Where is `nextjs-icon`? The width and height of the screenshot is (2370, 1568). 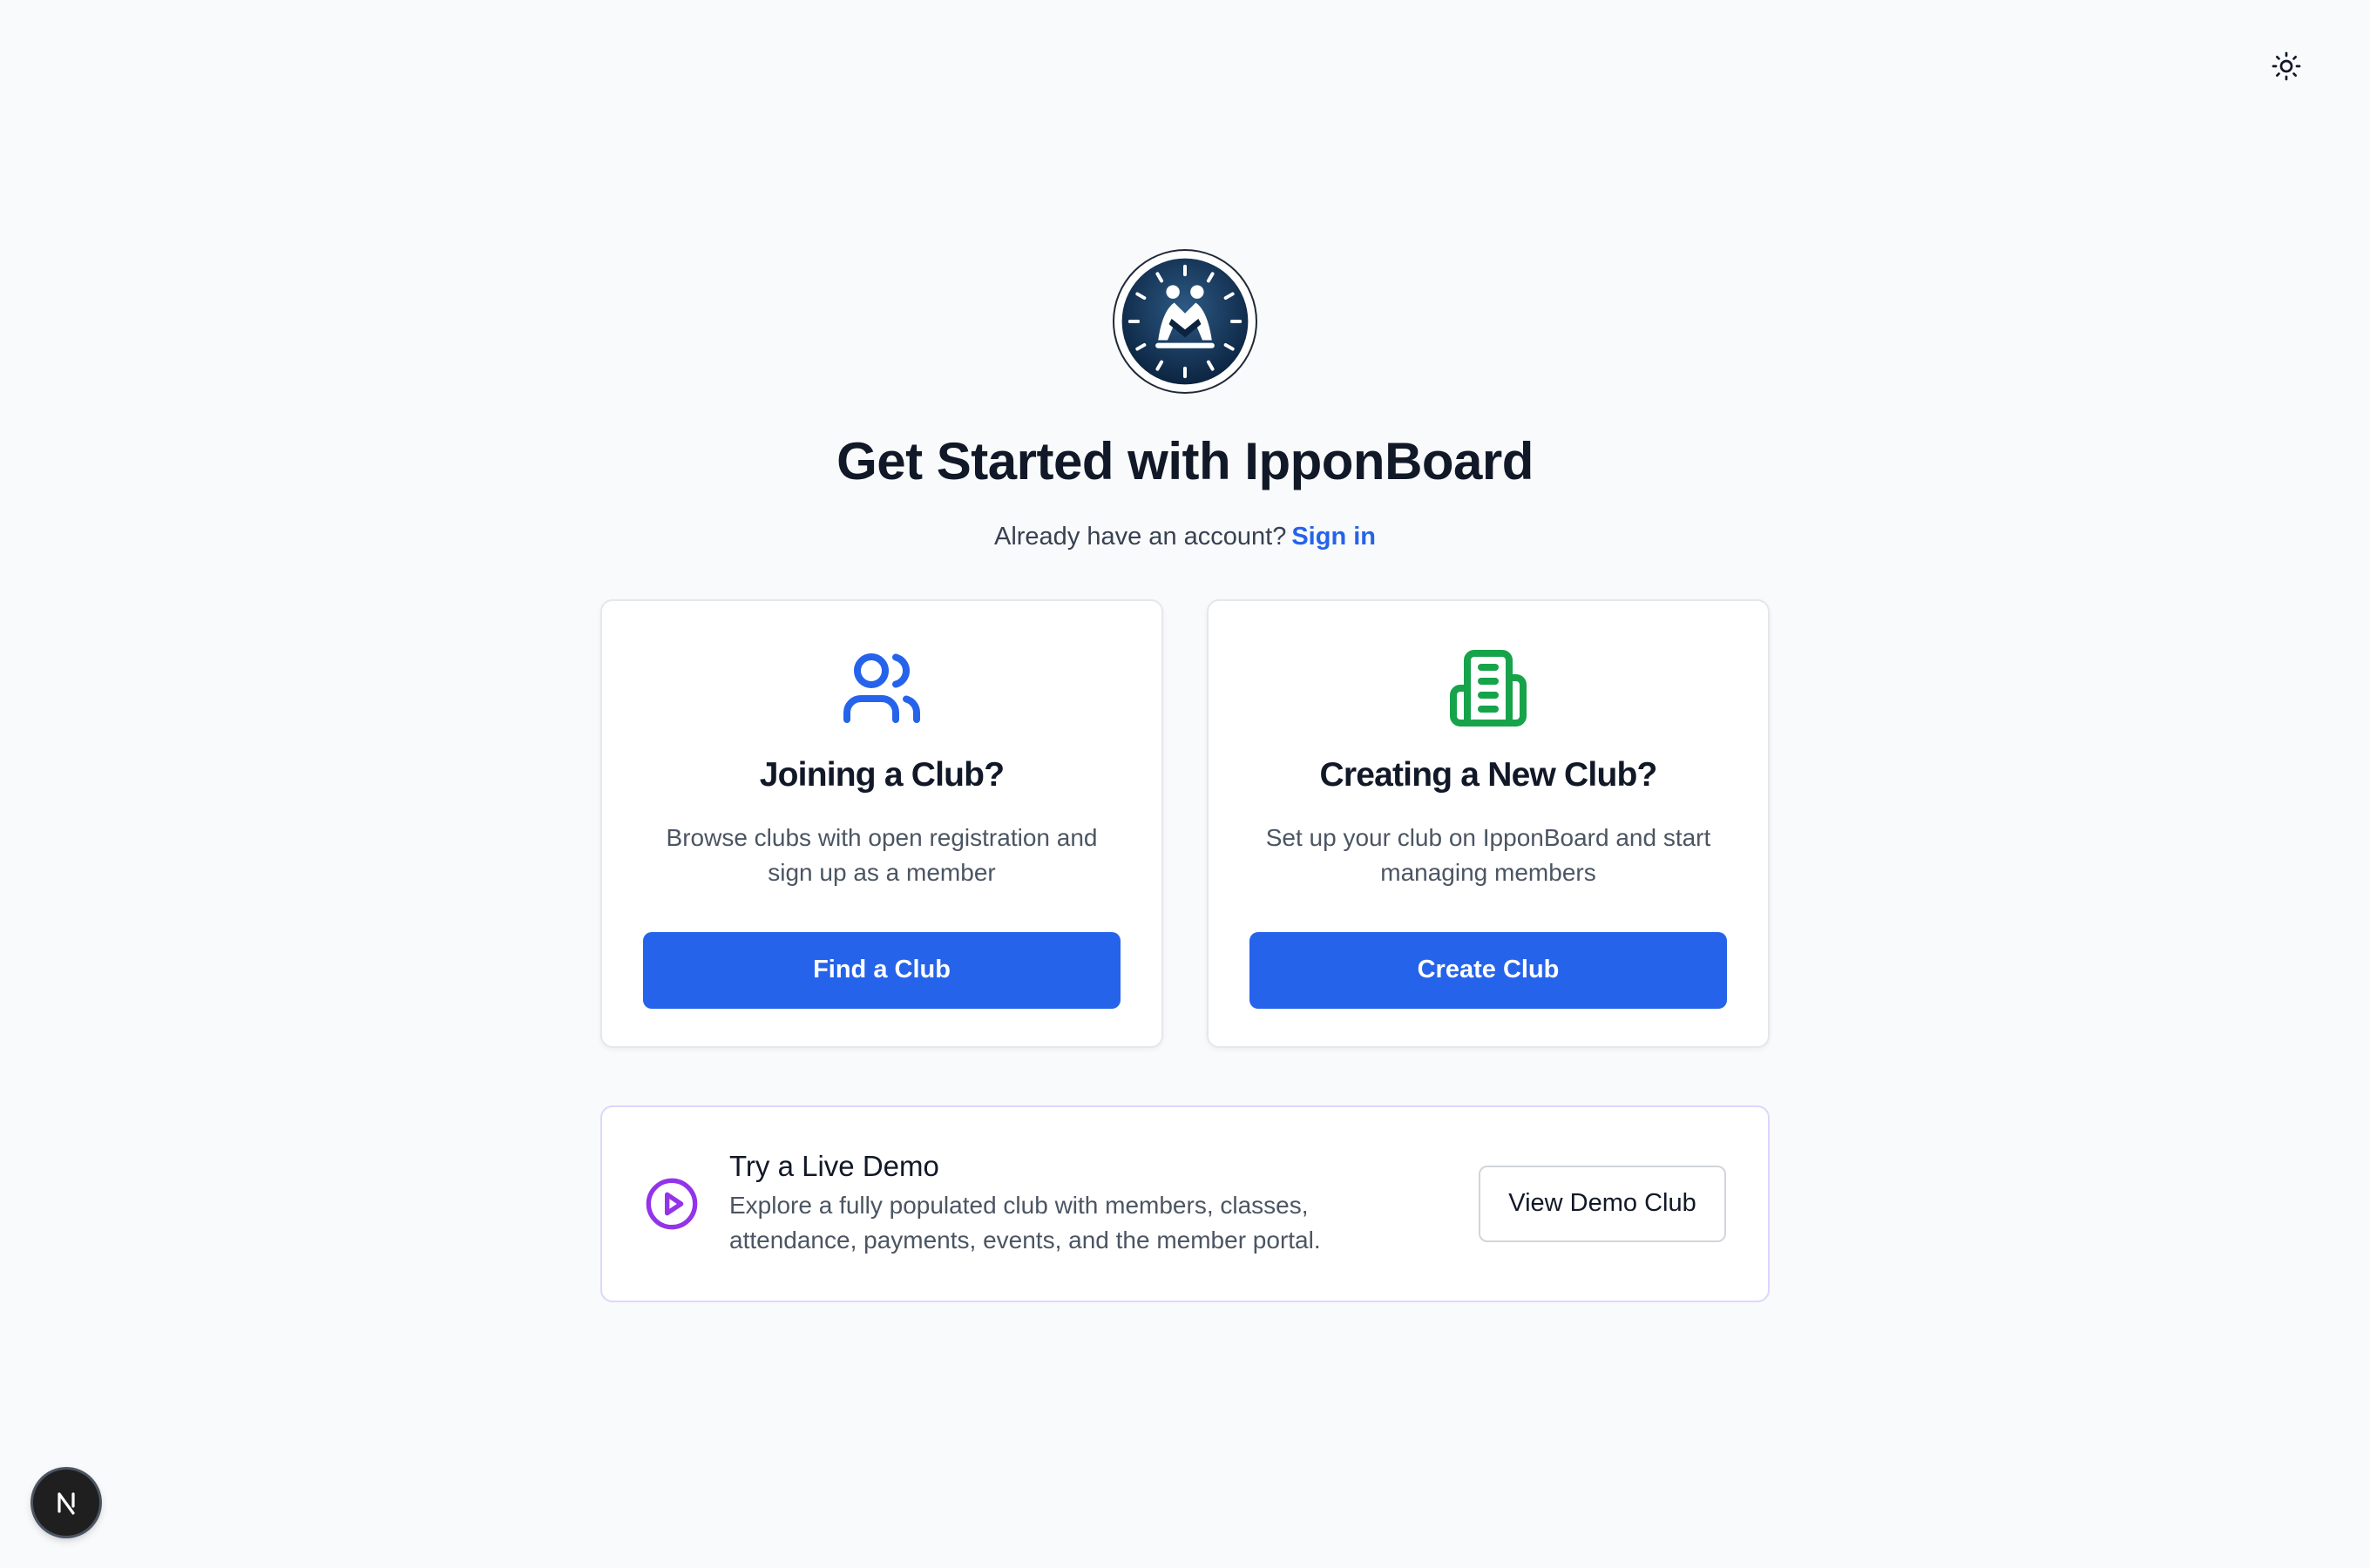 nextjs-icon is located at coordinates (66, 1503).